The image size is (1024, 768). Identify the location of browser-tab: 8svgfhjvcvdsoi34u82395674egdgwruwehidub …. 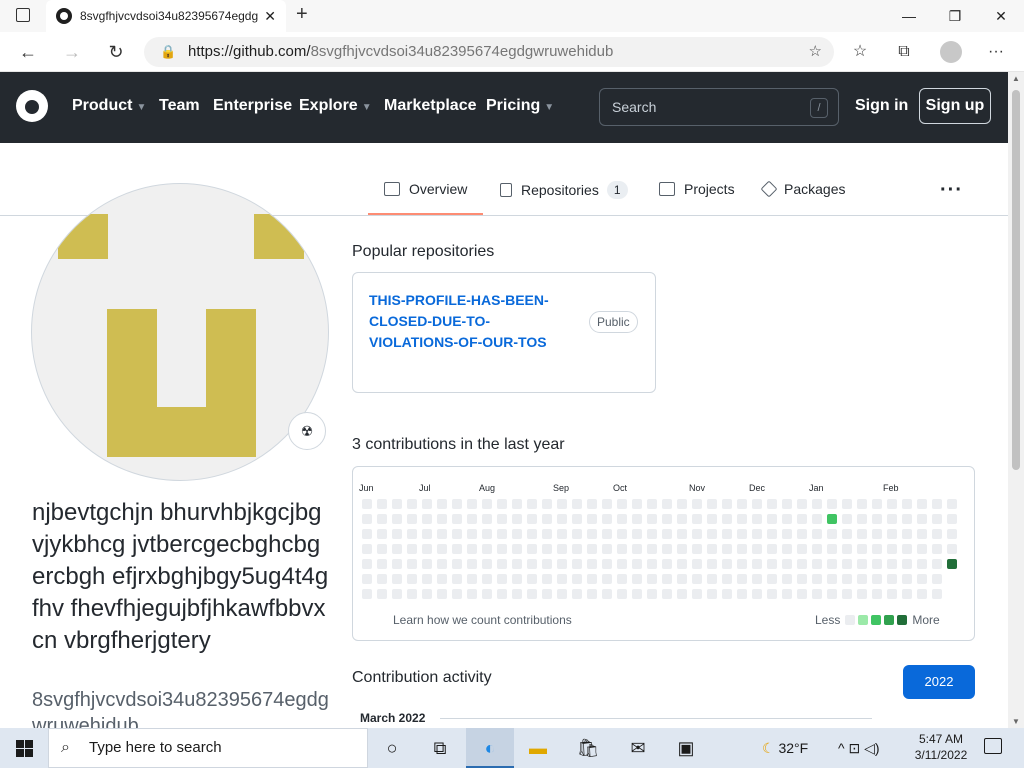
(166, 16).